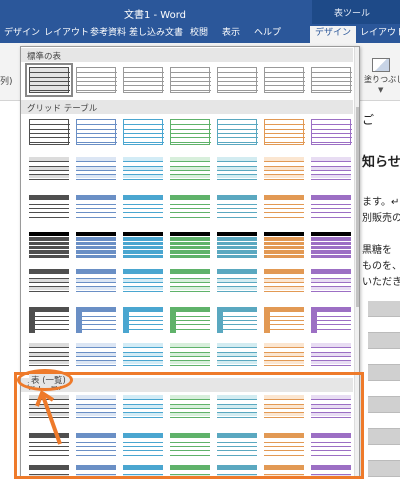 The width and height of the screenshot is (400, 479). Describe the element at coordinates (380, 34) in the screenshot. I see `tab-table-layout: レイアウト` at that location.